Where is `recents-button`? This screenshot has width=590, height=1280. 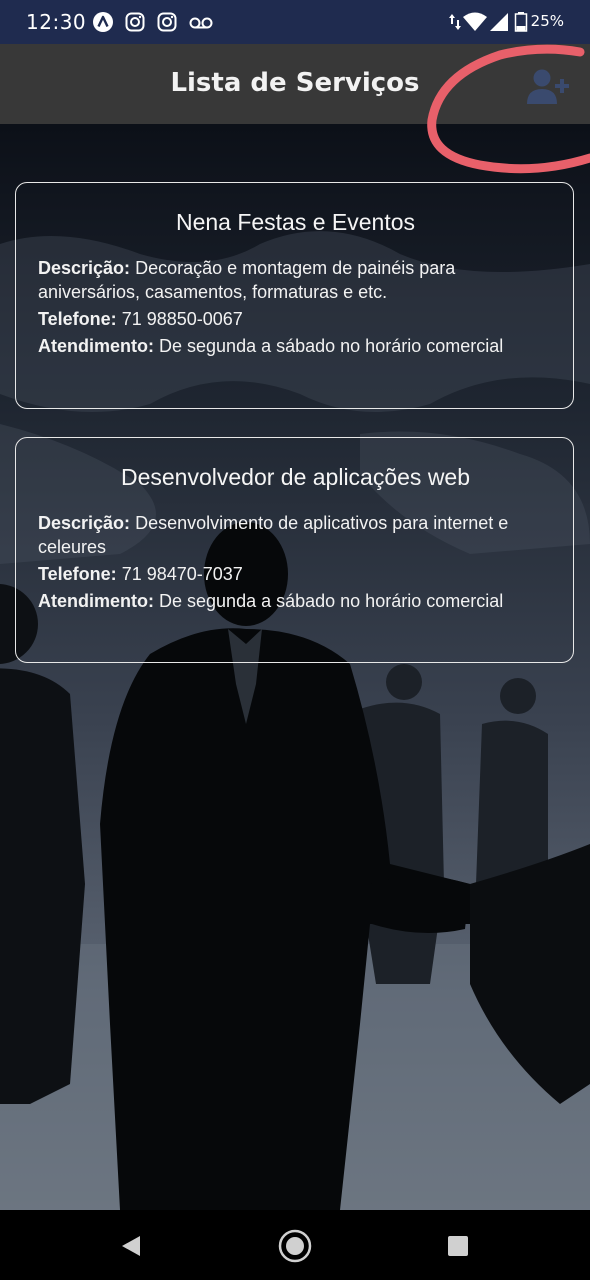
recents-button is located at coordinates (458, 1246).